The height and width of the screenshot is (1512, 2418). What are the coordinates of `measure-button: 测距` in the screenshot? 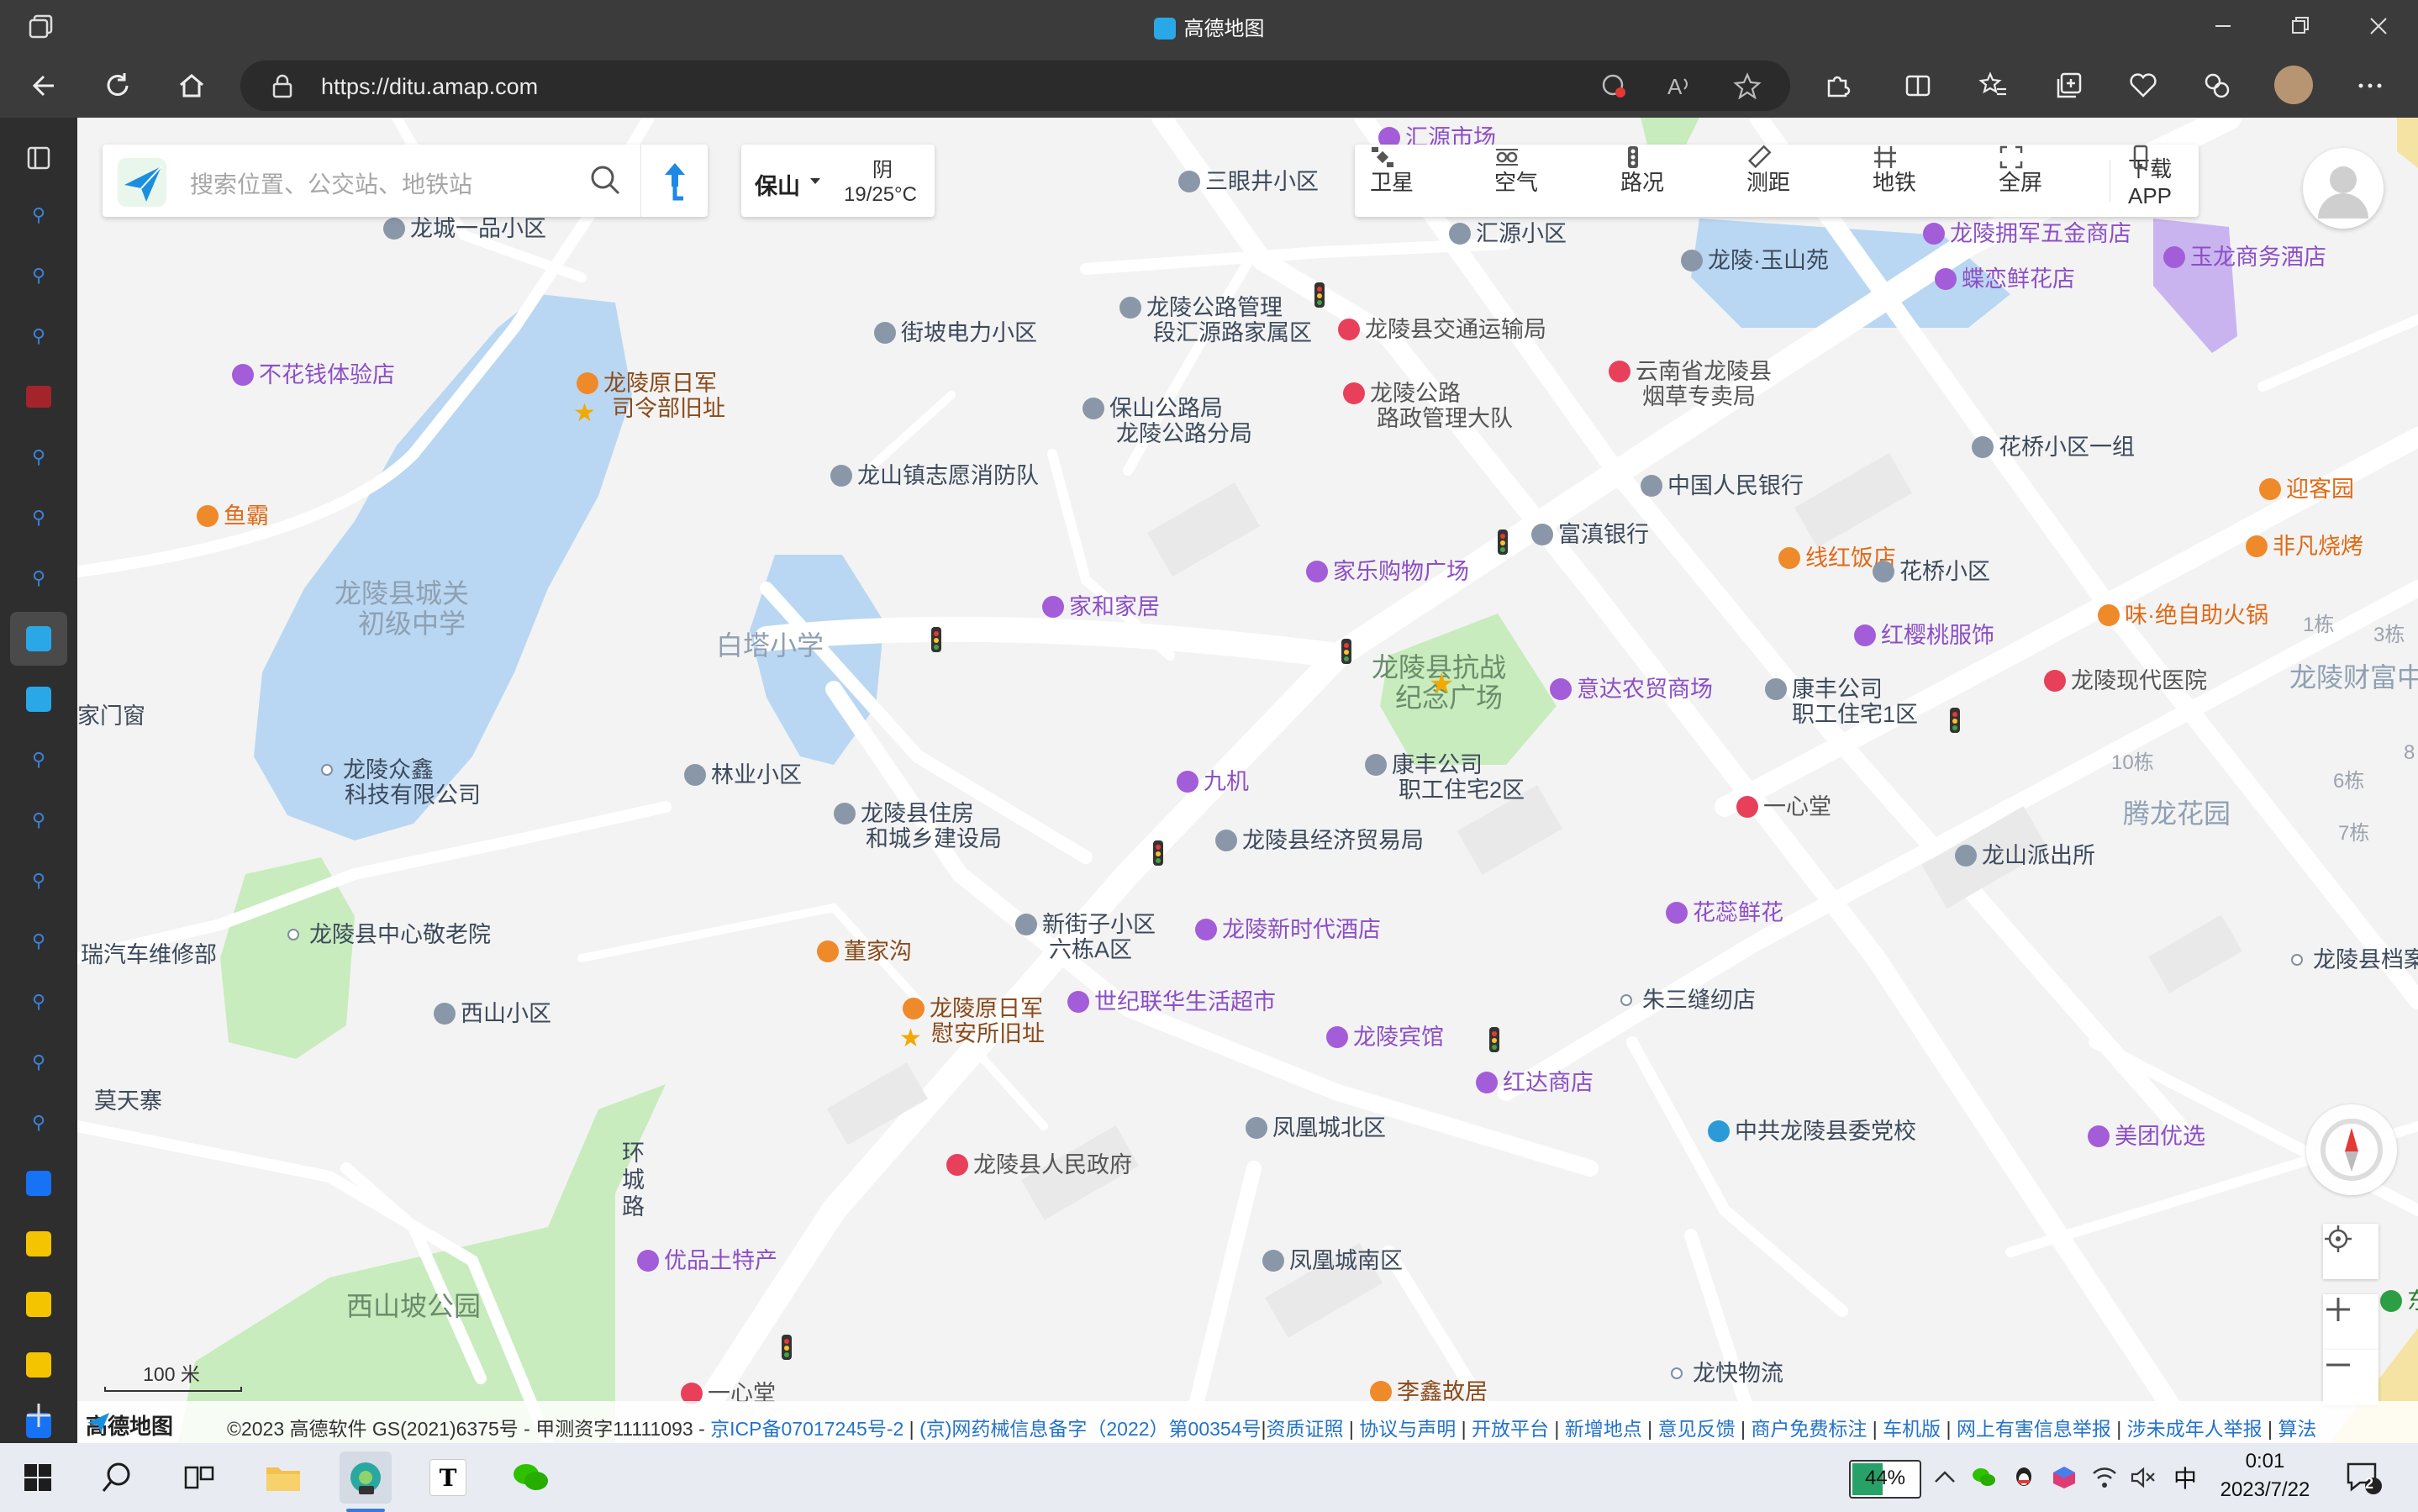 It's located at (1768, 181).